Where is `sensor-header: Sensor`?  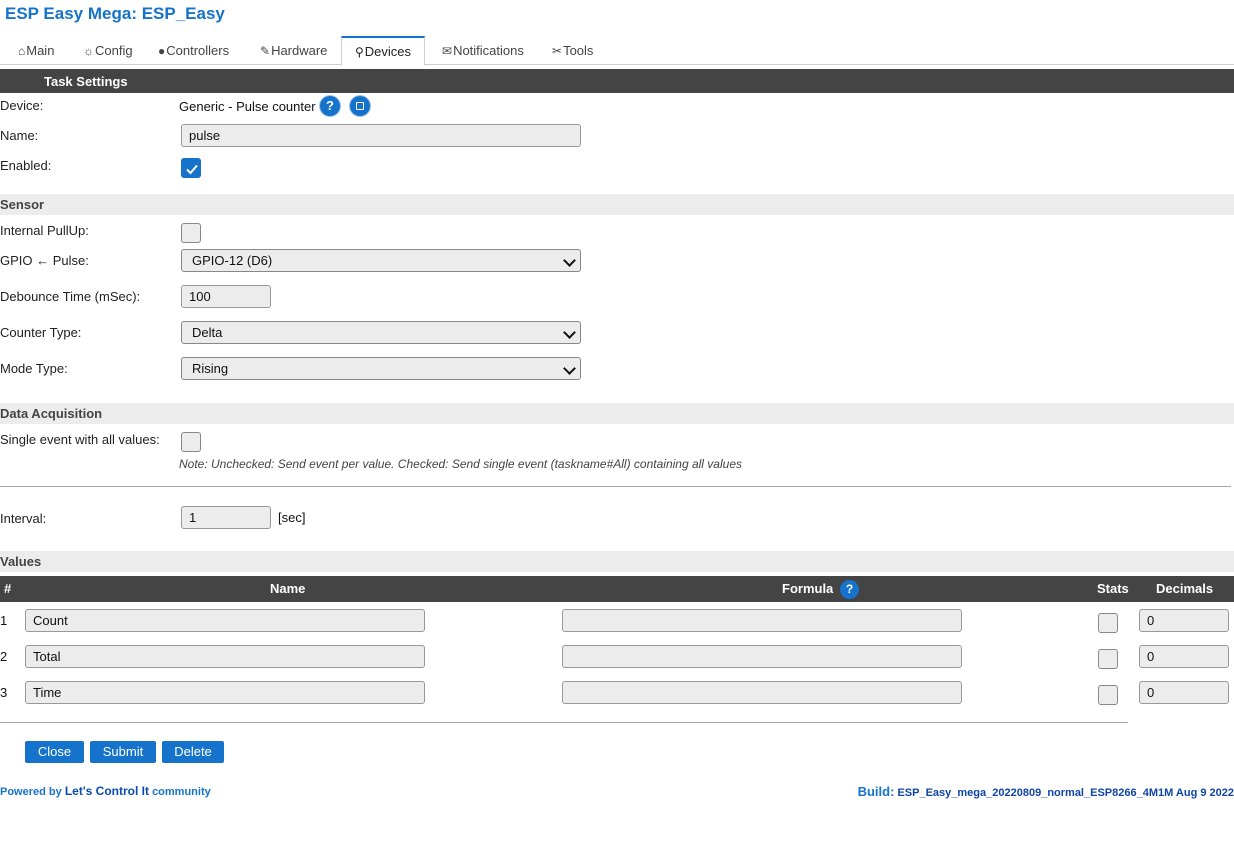
sensor-header: Sensor is located at coordinates (617, 204).